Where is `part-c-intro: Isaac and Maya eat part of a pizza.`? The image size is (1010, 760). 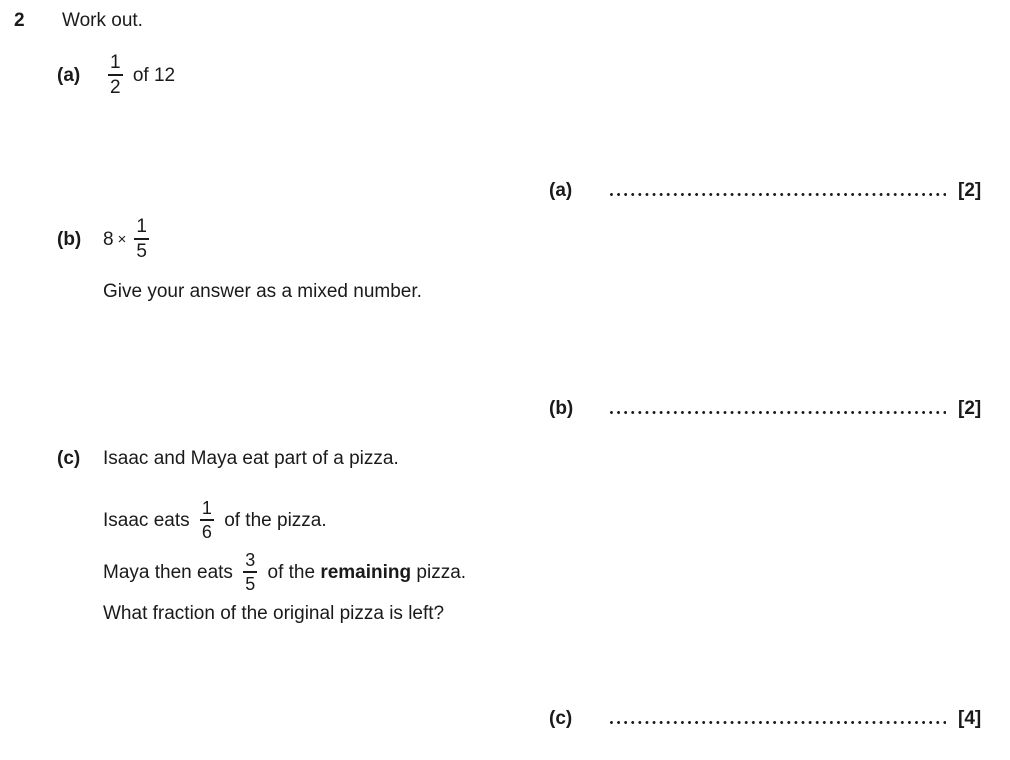 part-c-intro: Isaac and Maya eat part of a pizza. is located at coordinates (251, 458).